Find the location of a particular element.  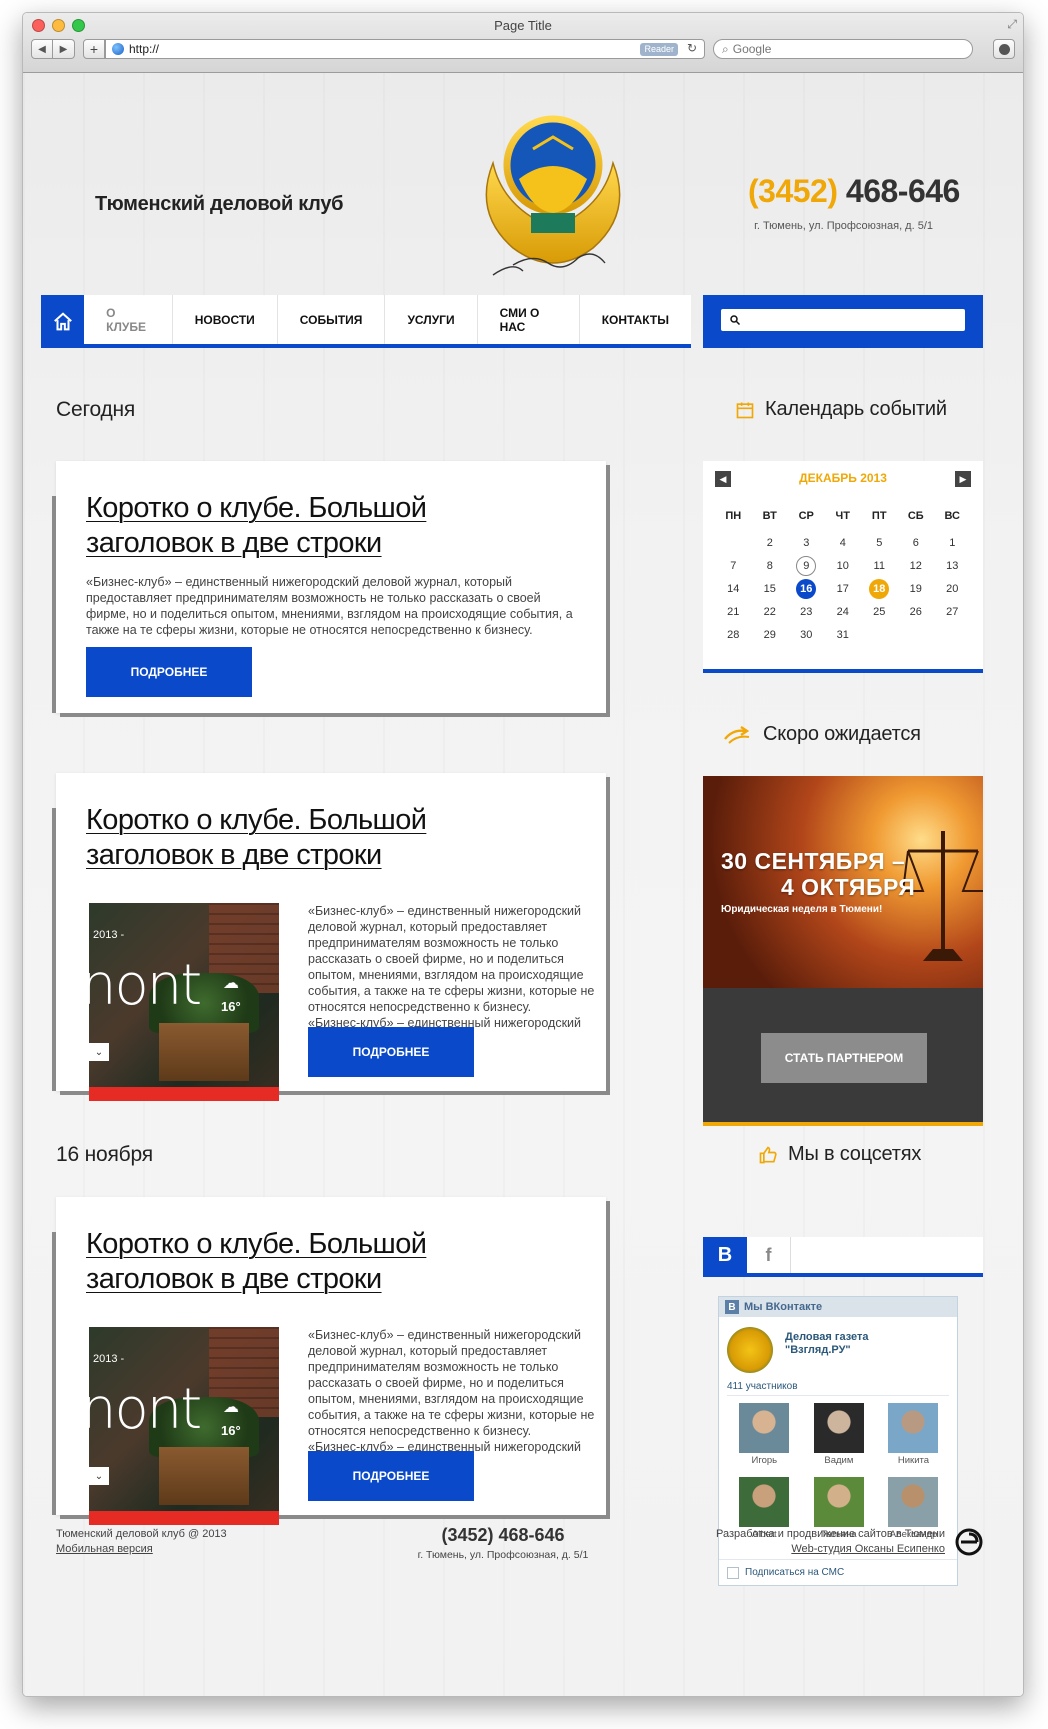

banner-subtitle: Юридическая неделя в Тюмени! is located at coordinates (802, 909).